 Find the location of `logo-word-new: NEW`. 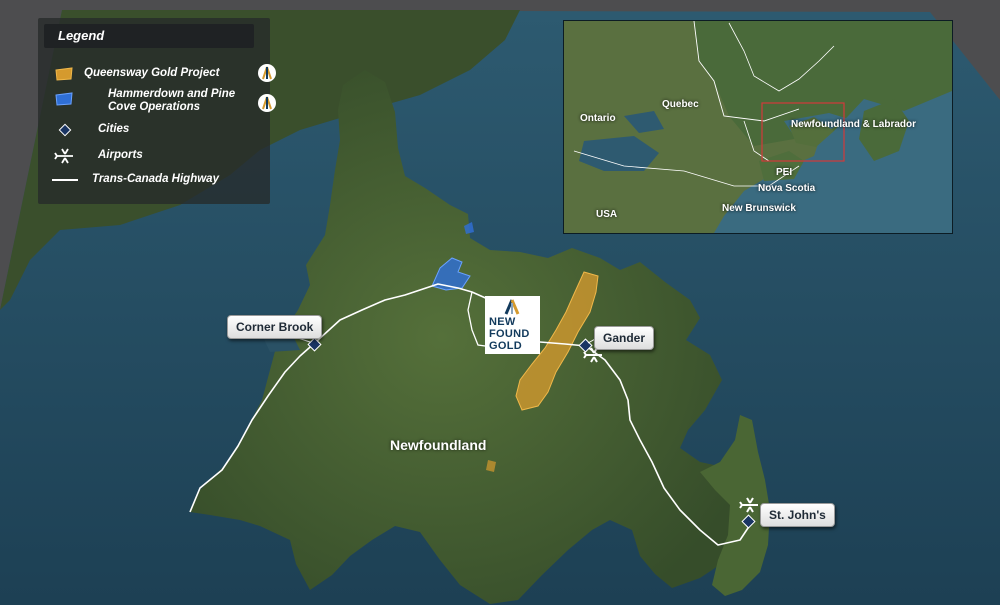

logo-word-new: NEW is located at coordinates (502, 322).